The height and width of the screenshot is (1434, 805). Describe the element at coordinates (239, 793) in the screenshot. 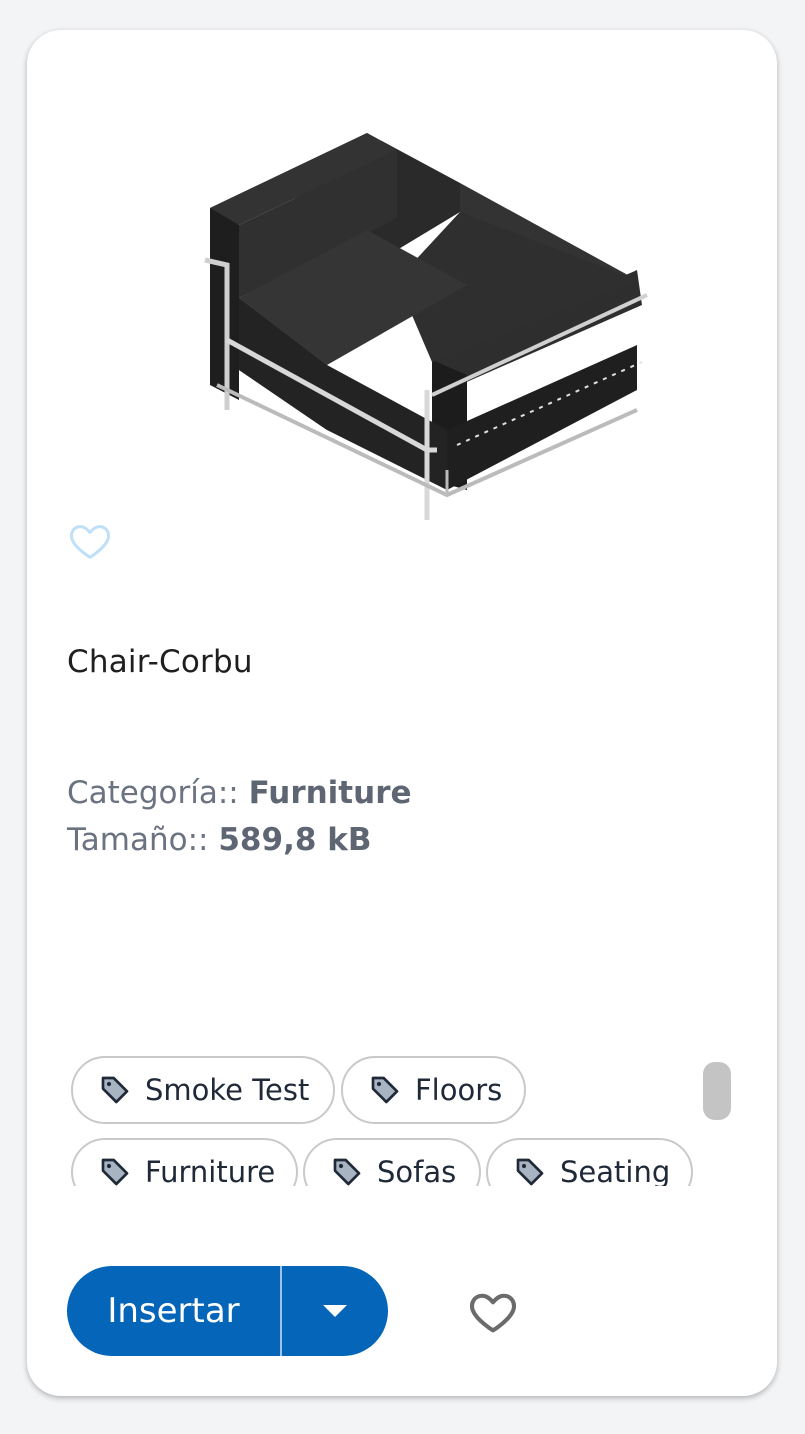

I see `category-row: Categoría:: Furniture` at that location.